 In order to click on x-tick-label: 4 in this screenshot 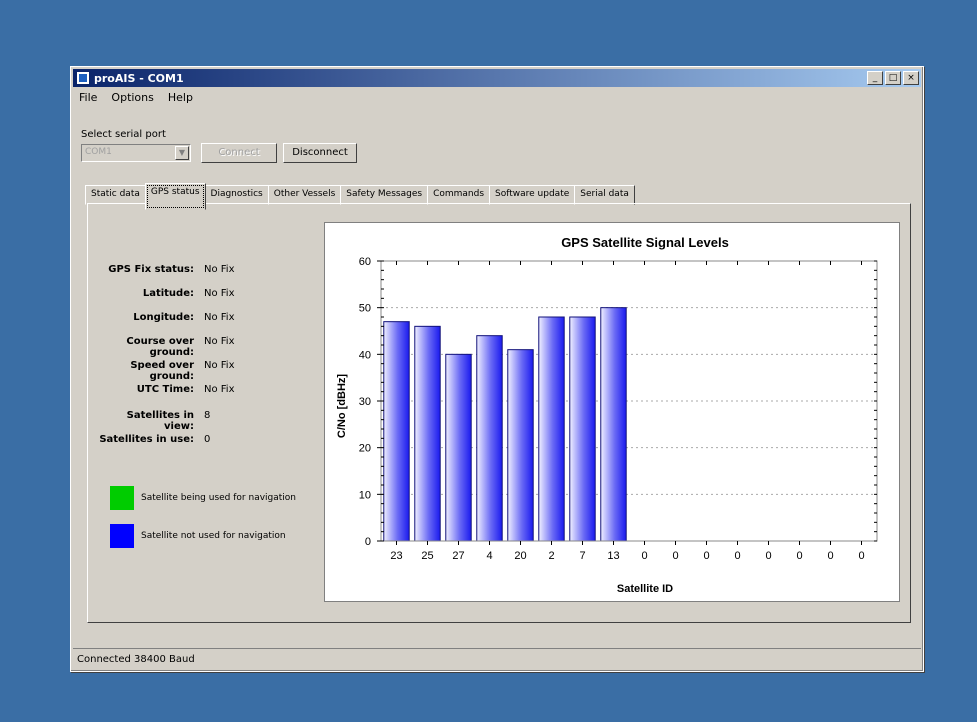, I will do `click(489, 556)`.